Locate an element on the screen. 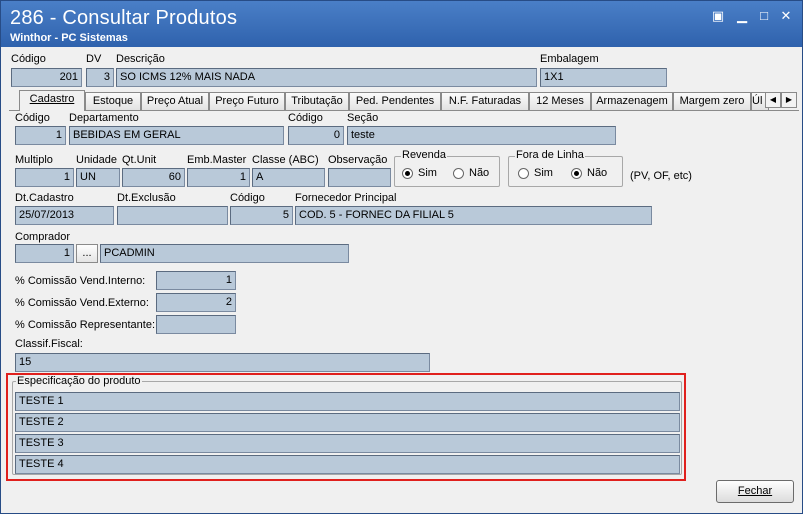 This screenshot has height=514, width=803. tab-label: Úl is located at coordinates (757, 101).